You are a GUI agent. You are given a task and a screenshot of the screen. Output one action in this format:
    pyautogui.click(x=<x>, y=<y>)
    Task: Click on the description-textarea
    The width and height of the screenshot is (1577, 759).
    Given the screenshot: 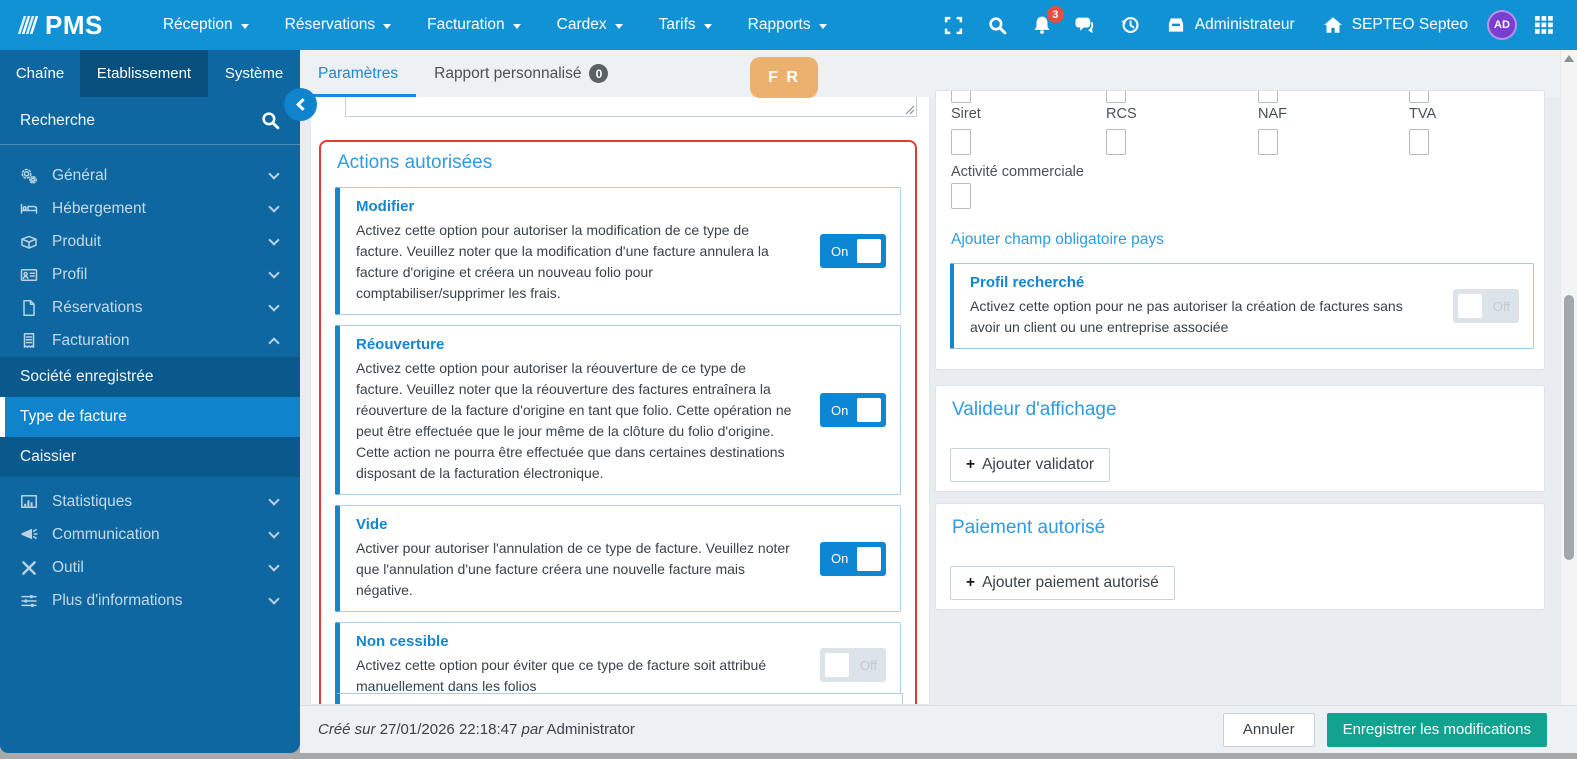 What is the action you would take?
    pyautogui.click(x=631, y=107)
    